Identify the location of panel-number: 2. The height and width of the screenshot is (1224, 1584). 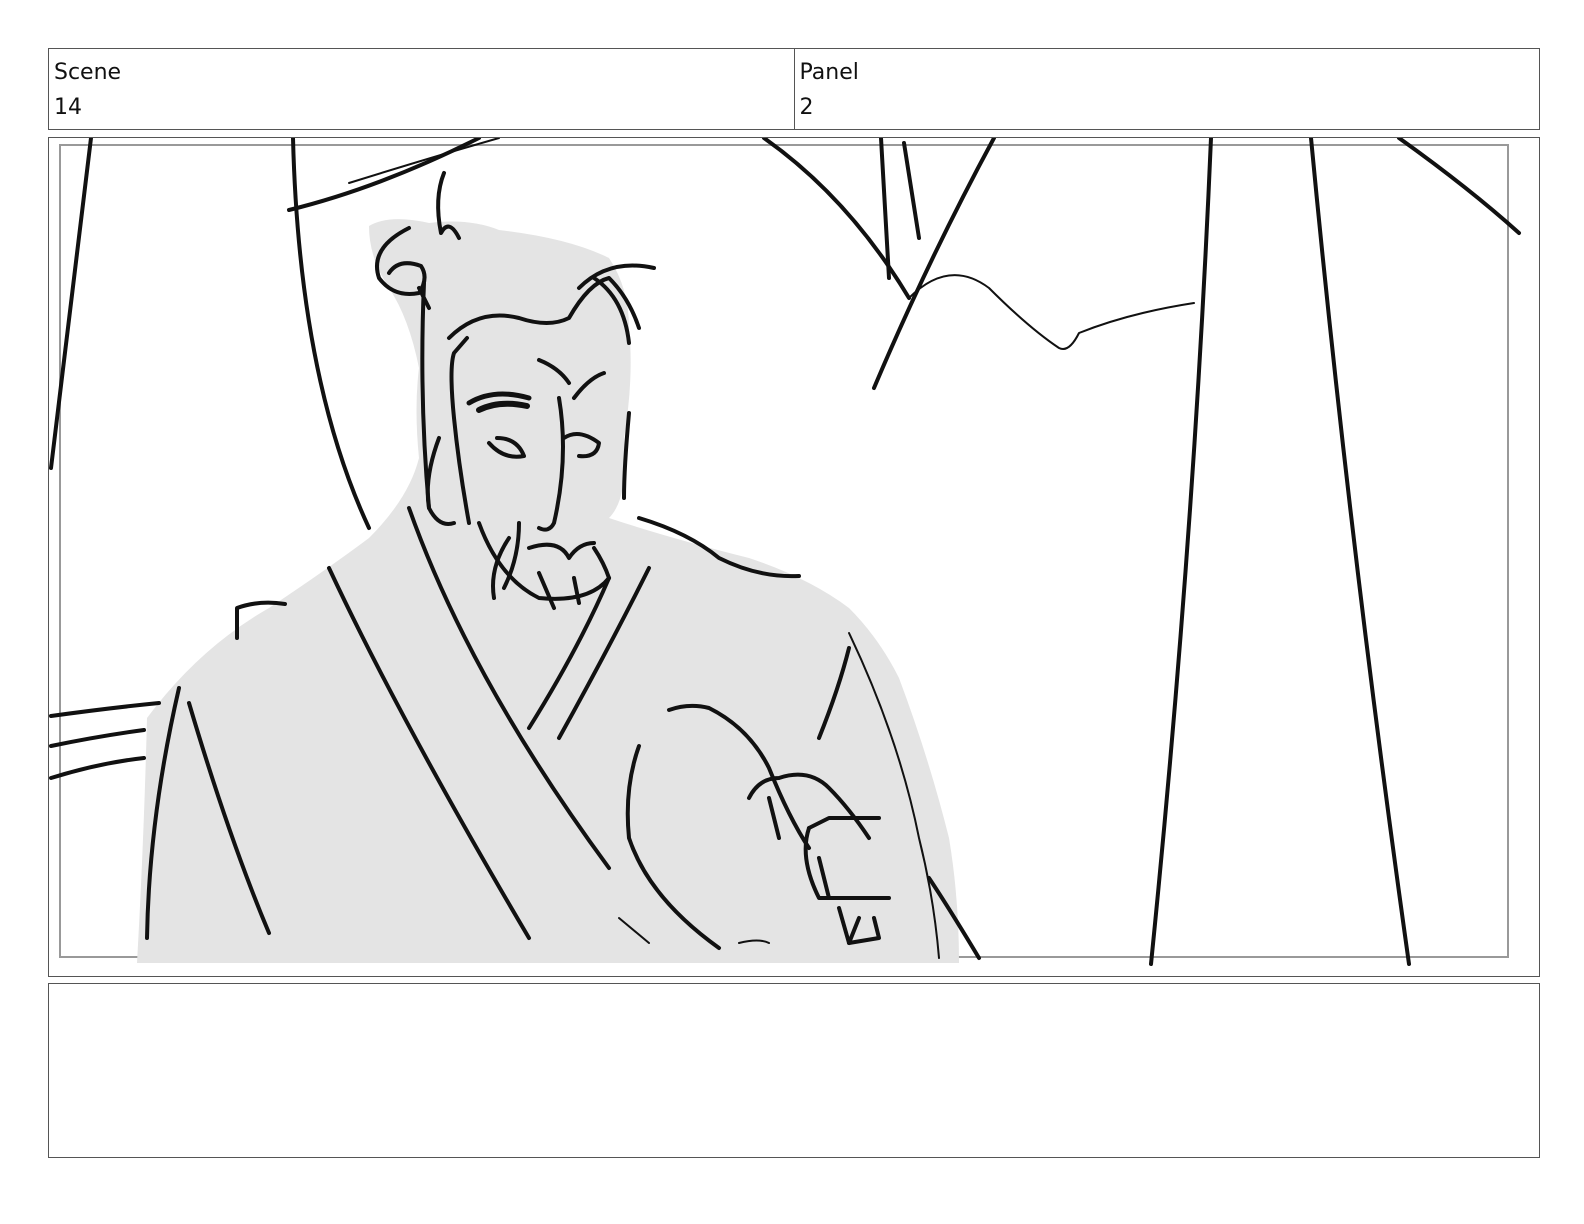
(806, 107).